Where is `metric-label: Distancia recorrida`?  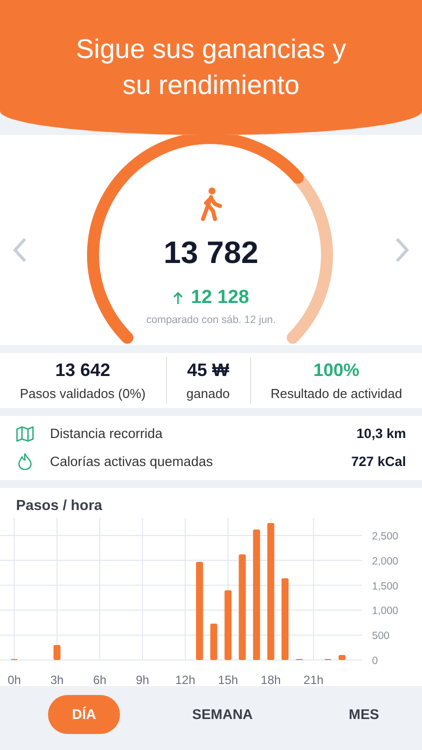
metric-label: Distancia recorrida is located at coordinates (107, 433).